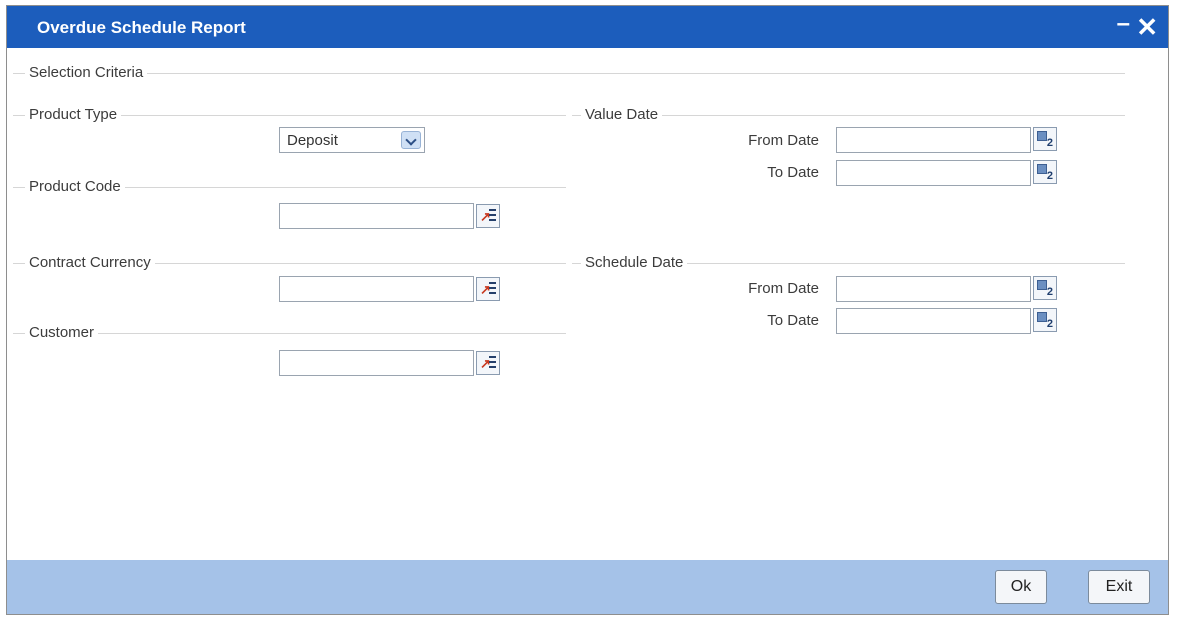  I want to click on chevron-down-icon, so click(411, 140).